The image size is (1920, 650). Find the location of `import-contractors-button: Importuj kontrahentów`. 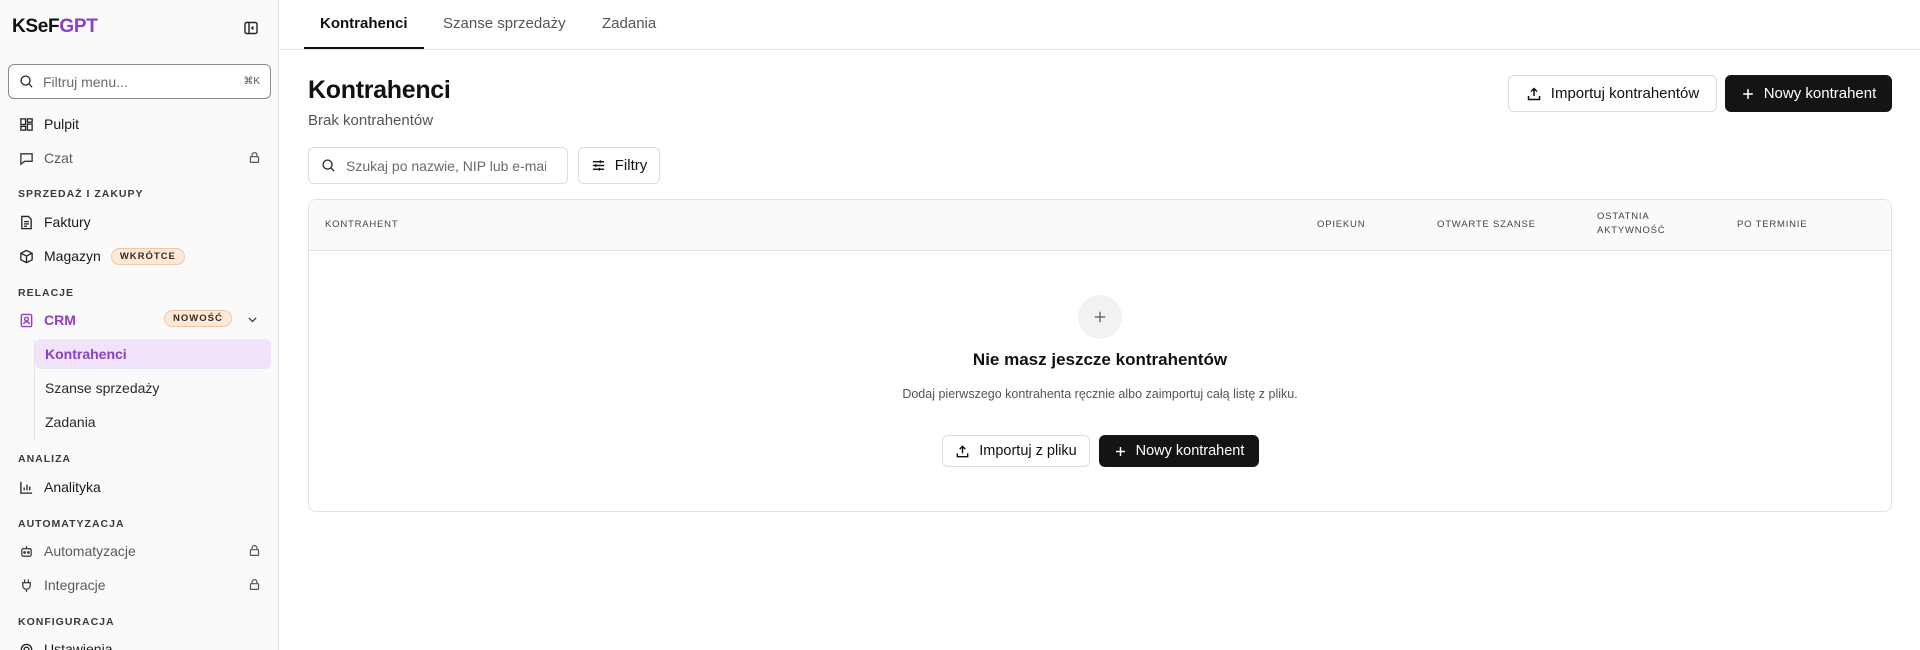

import-contractors-button: Importuj kontrahentów is located at coordinates (1612, 93).